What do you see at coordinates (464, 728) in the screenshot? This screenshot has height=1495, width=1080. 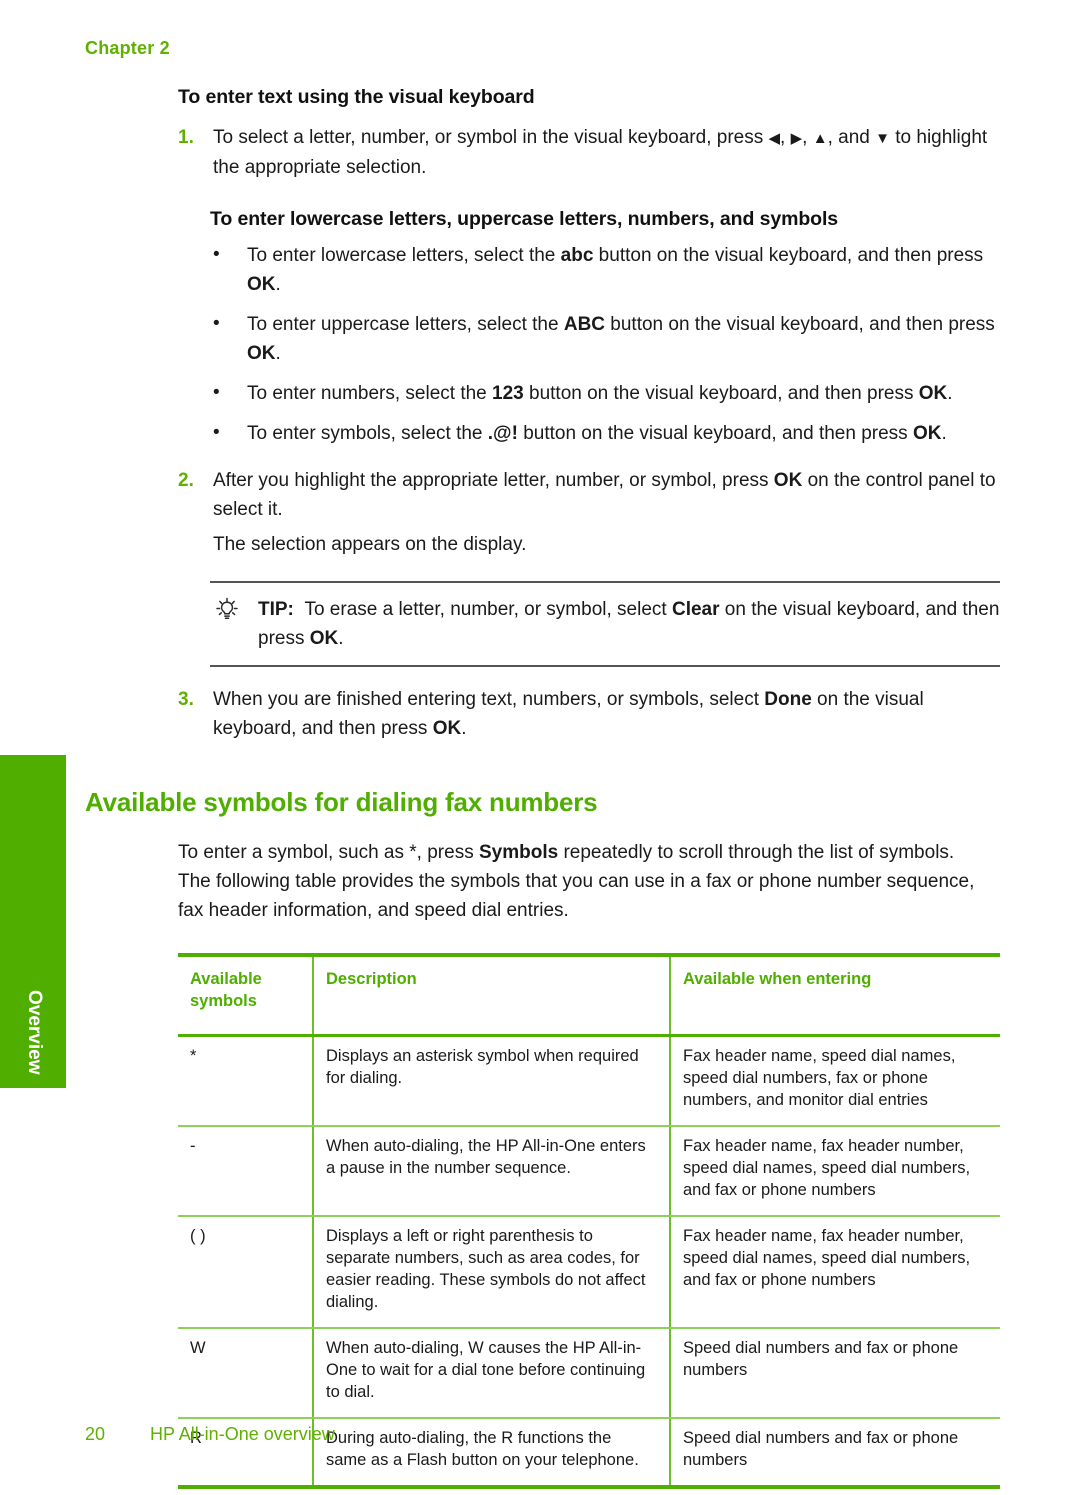 I see `step-3-text-c: .` at bounding box center [464, 728].